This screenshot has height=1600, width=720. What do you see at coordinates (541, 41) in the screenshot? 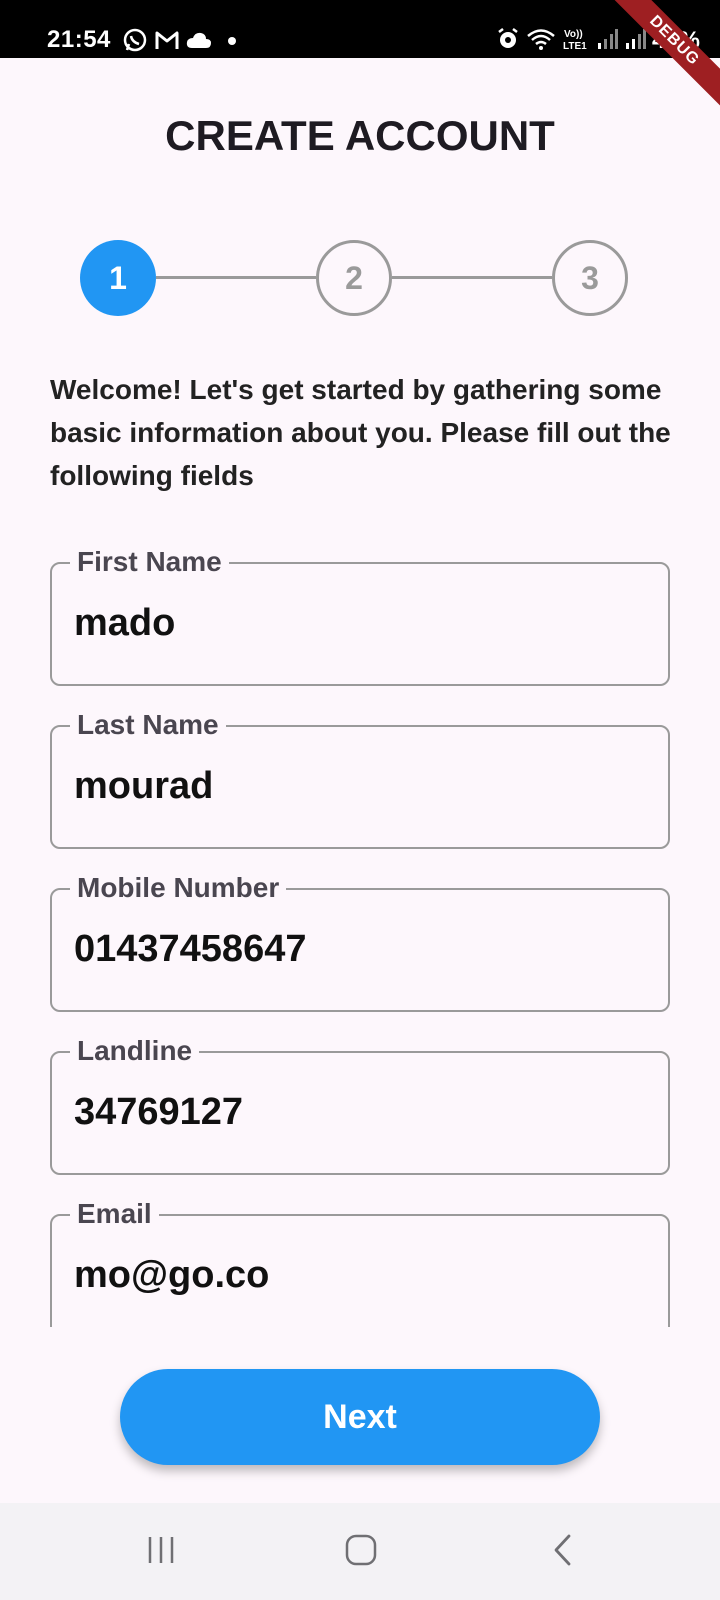
I see `wifi-icon` at bounding box center [541, 41].